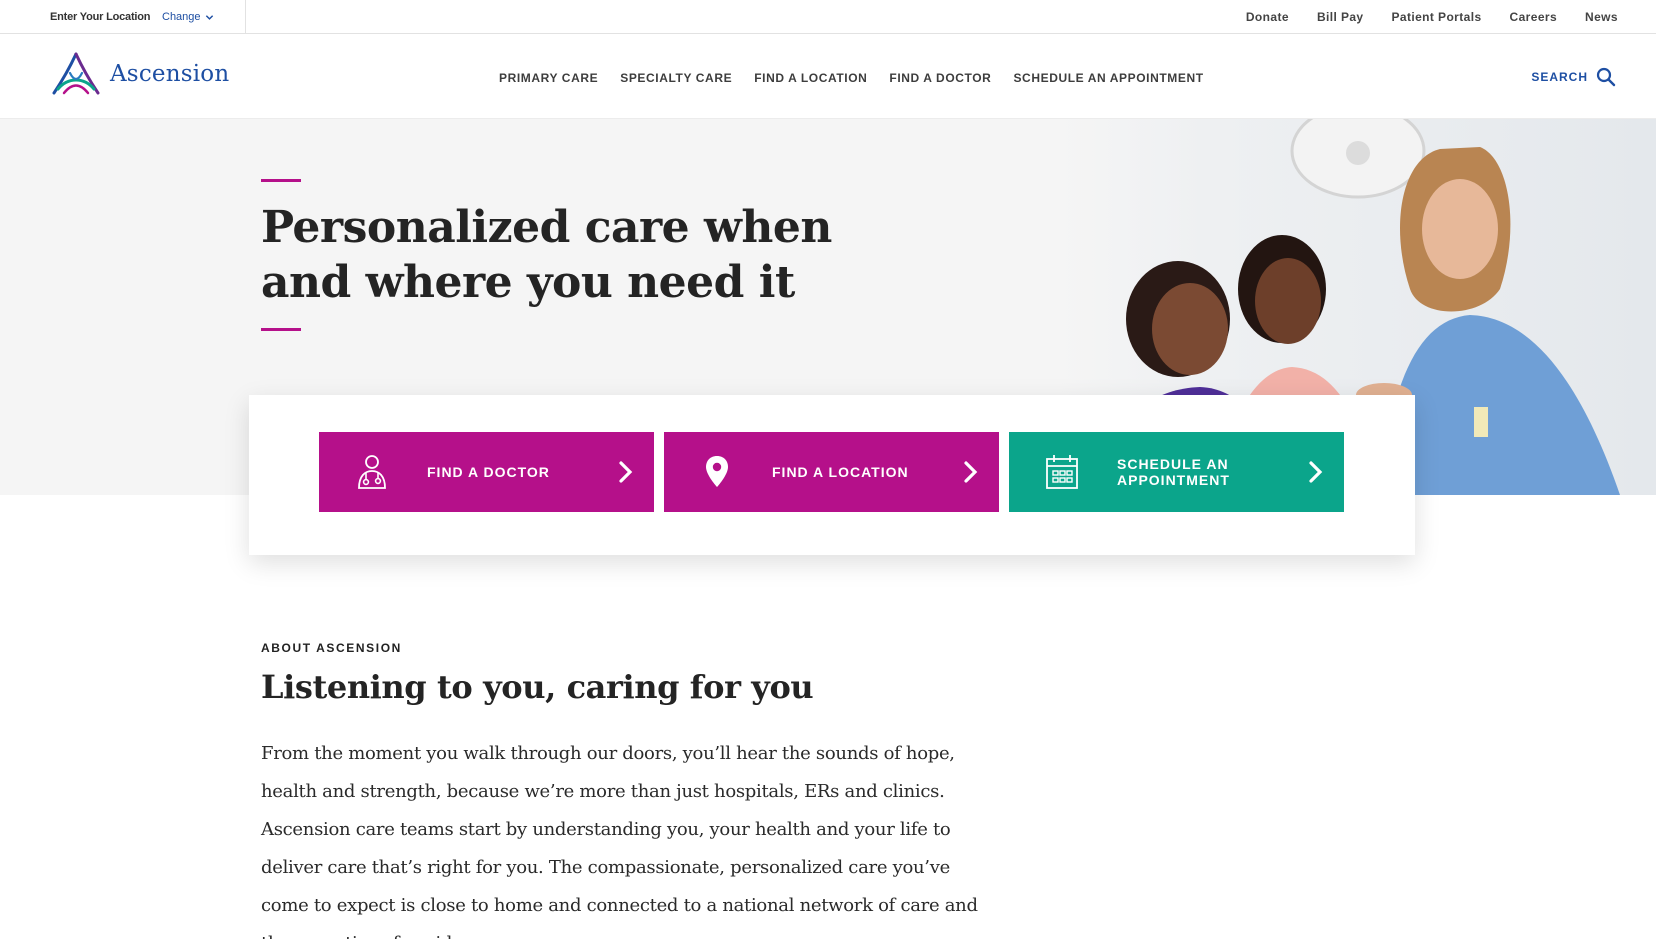 The width and height of the screenshot is (1656, 939). I want to click on schedule-label-line2: APPOINTMENT, so click(1173, 480).